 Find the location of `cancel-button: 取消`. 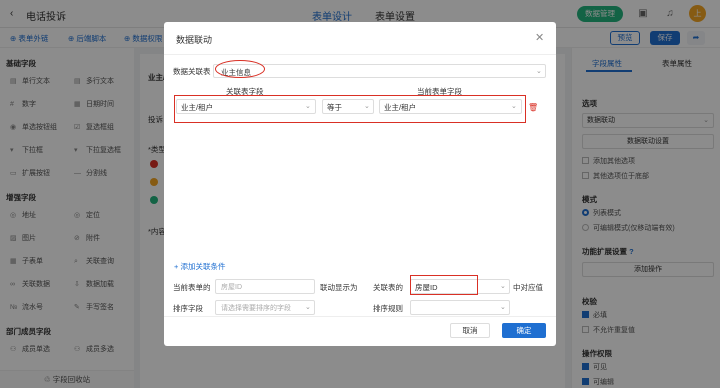

cancel-button: 取消 is located at coordinates (470, 330).